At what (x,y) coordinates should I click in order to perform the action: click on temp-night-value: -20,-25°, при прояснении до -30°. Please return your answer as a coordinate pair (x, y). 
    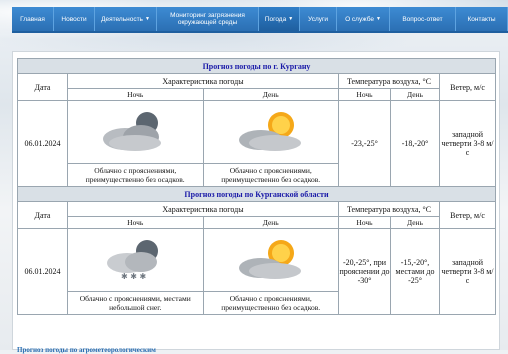
    Looking at the image, I should click on (364, 271).